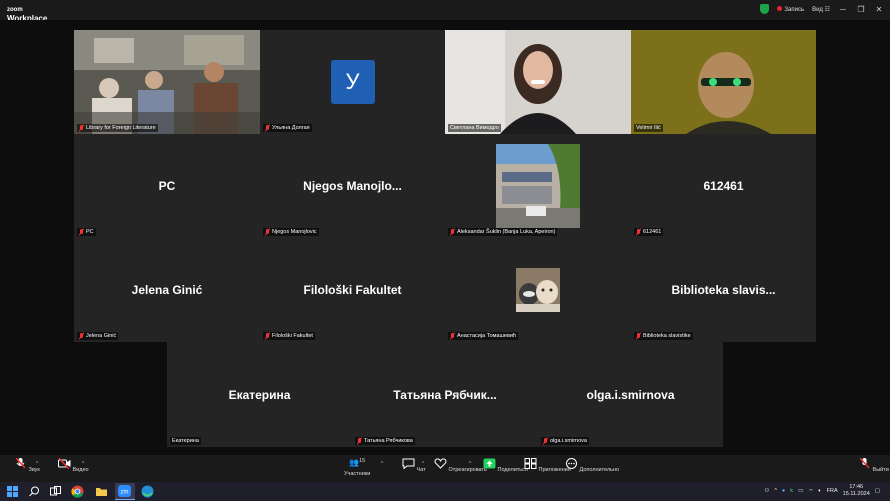 Image resolution: width=890 pixels, height=501 pixels. What do you see at coordinates (505, 465) in the screenshot?
I see `share-button: Поделиться` at bounding box center [505, 465].